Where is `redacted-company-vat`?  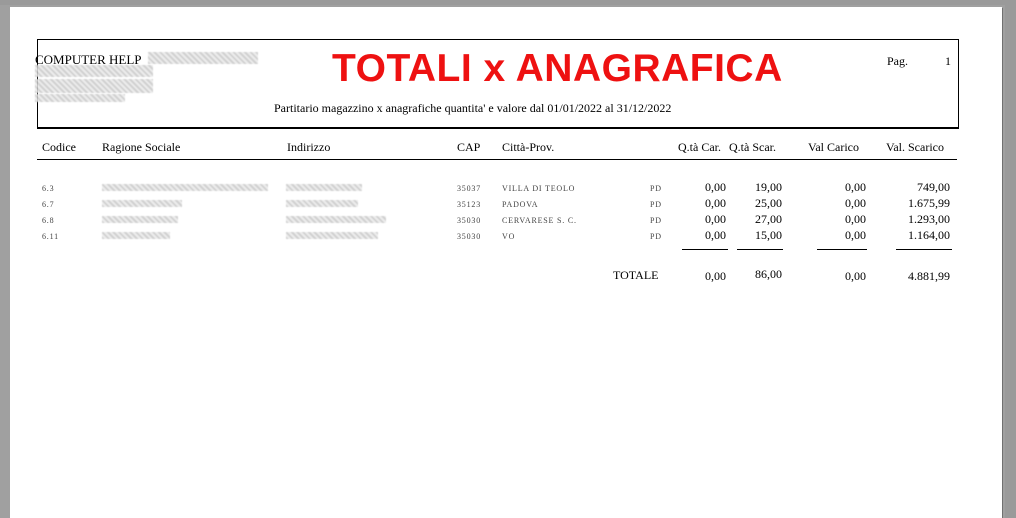
redacted-company-vat is located at coordinates (80, 98).